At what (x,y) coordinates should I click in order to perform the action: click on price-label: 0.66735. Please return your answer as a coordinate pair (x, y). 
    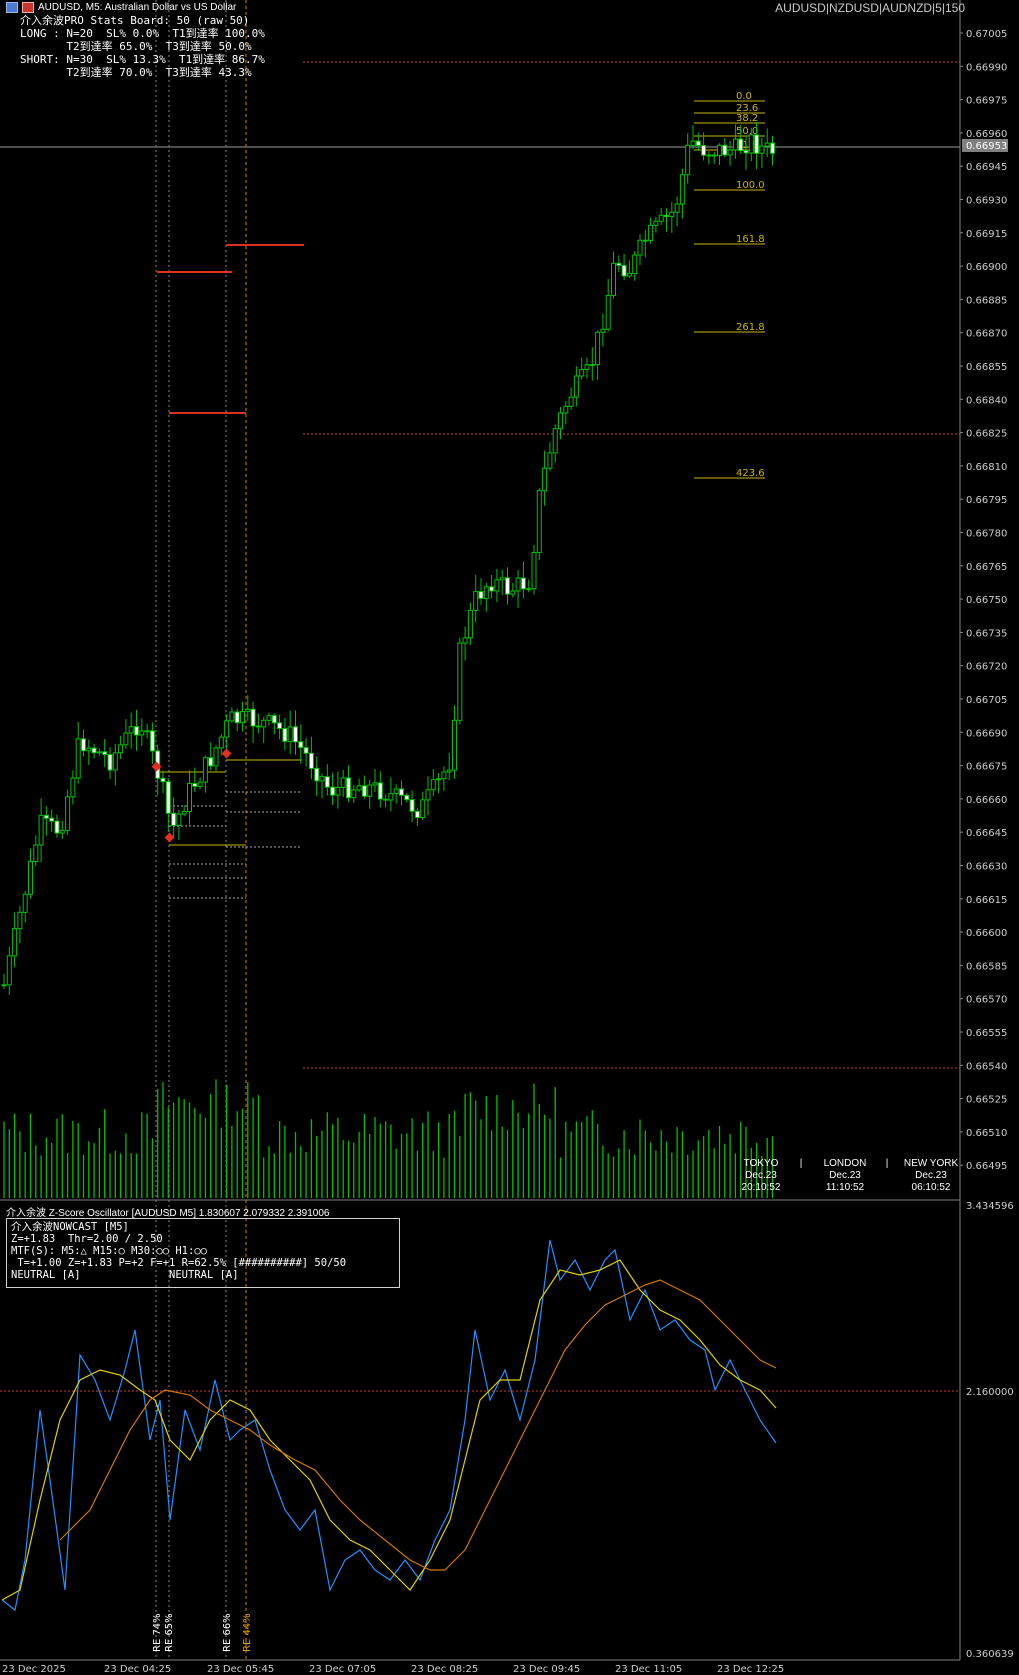
    Looking at the image, I should click on (986, 633).